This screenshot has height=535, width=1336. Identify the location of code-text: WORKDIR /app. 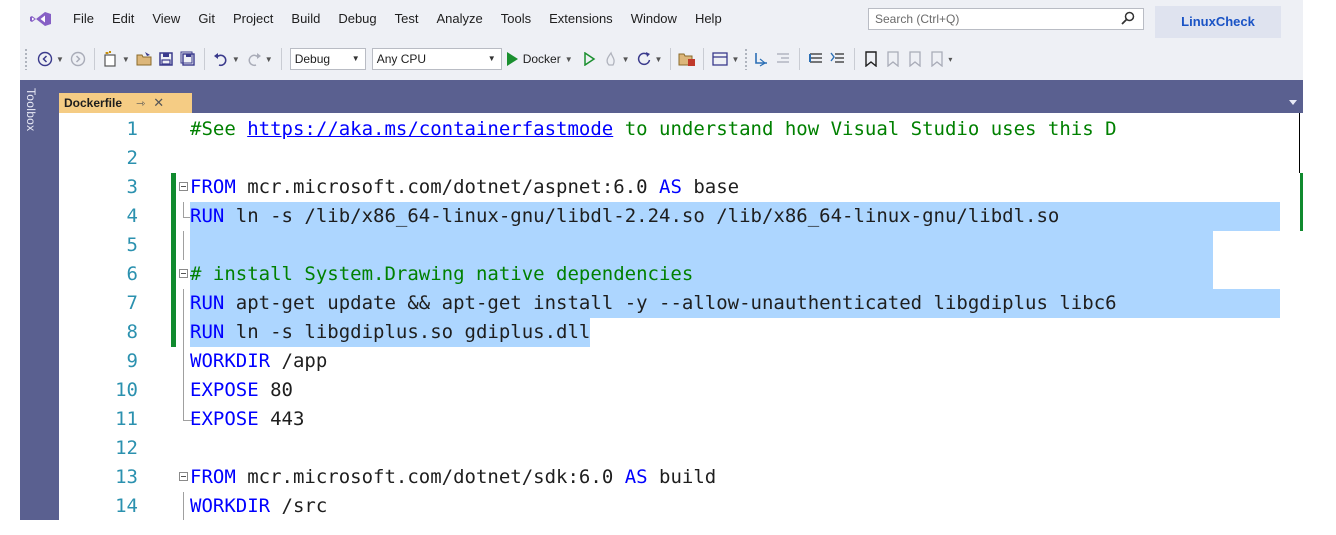
(258, 361).